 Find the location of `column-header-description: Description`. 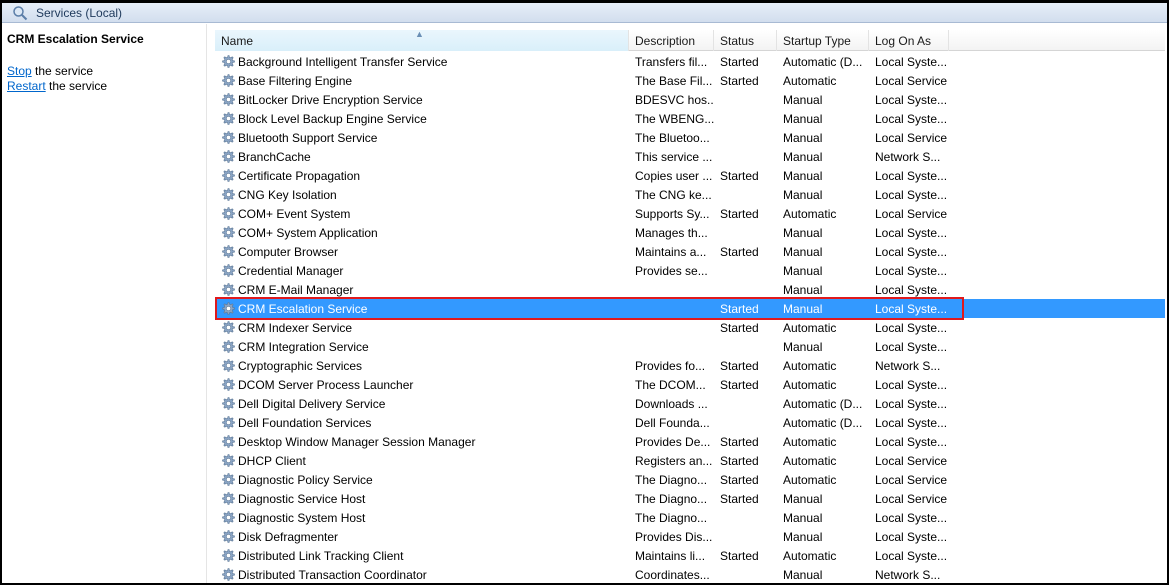

column-header-description: Description is located at coordinates (671, 40).